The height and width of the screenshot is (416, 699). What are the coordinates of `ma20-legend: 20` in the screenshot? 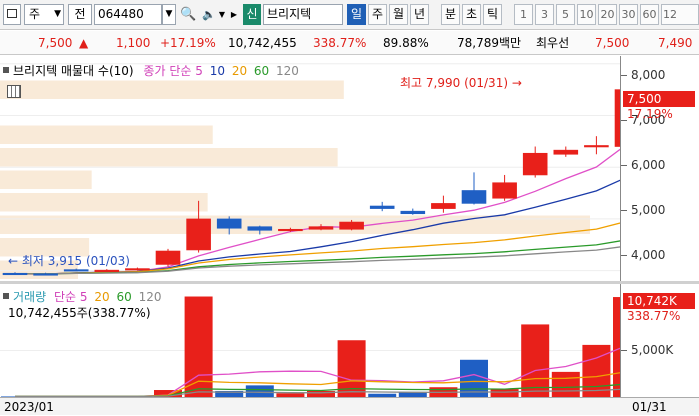 It's located at (239, 71).